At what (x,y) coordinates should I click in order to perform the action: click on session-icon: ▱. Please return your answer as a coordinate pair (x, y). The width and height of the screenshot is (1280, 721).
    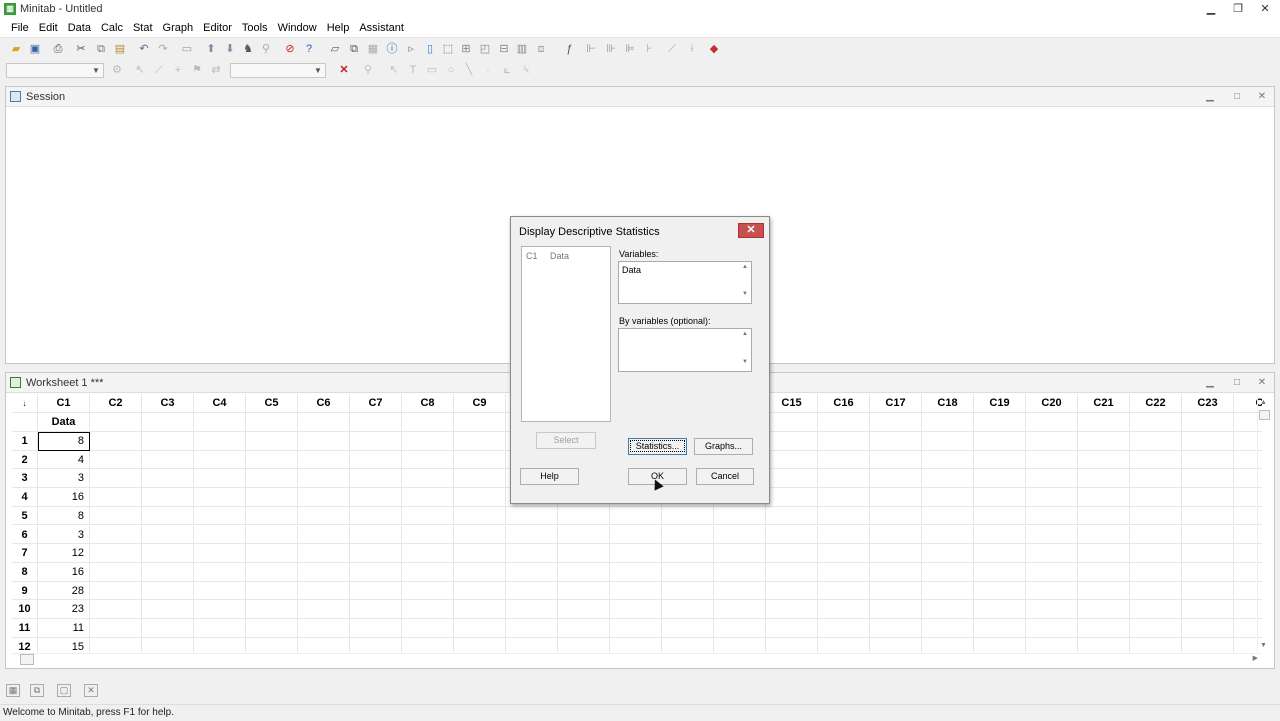
    Looking at the image, I should click on (335, 49).